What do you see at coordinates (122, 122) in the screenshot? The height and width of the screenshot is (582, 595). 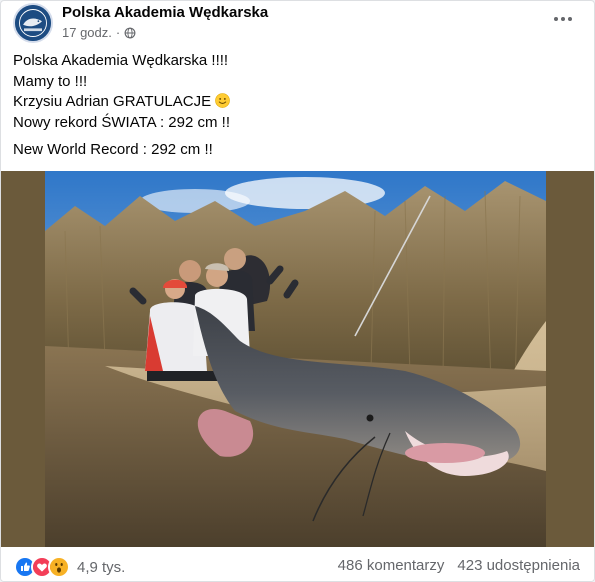 I see `post-text-line: Nowy rekord ŚWIATA : 292 cm !!` at bounding box center [122, 122].